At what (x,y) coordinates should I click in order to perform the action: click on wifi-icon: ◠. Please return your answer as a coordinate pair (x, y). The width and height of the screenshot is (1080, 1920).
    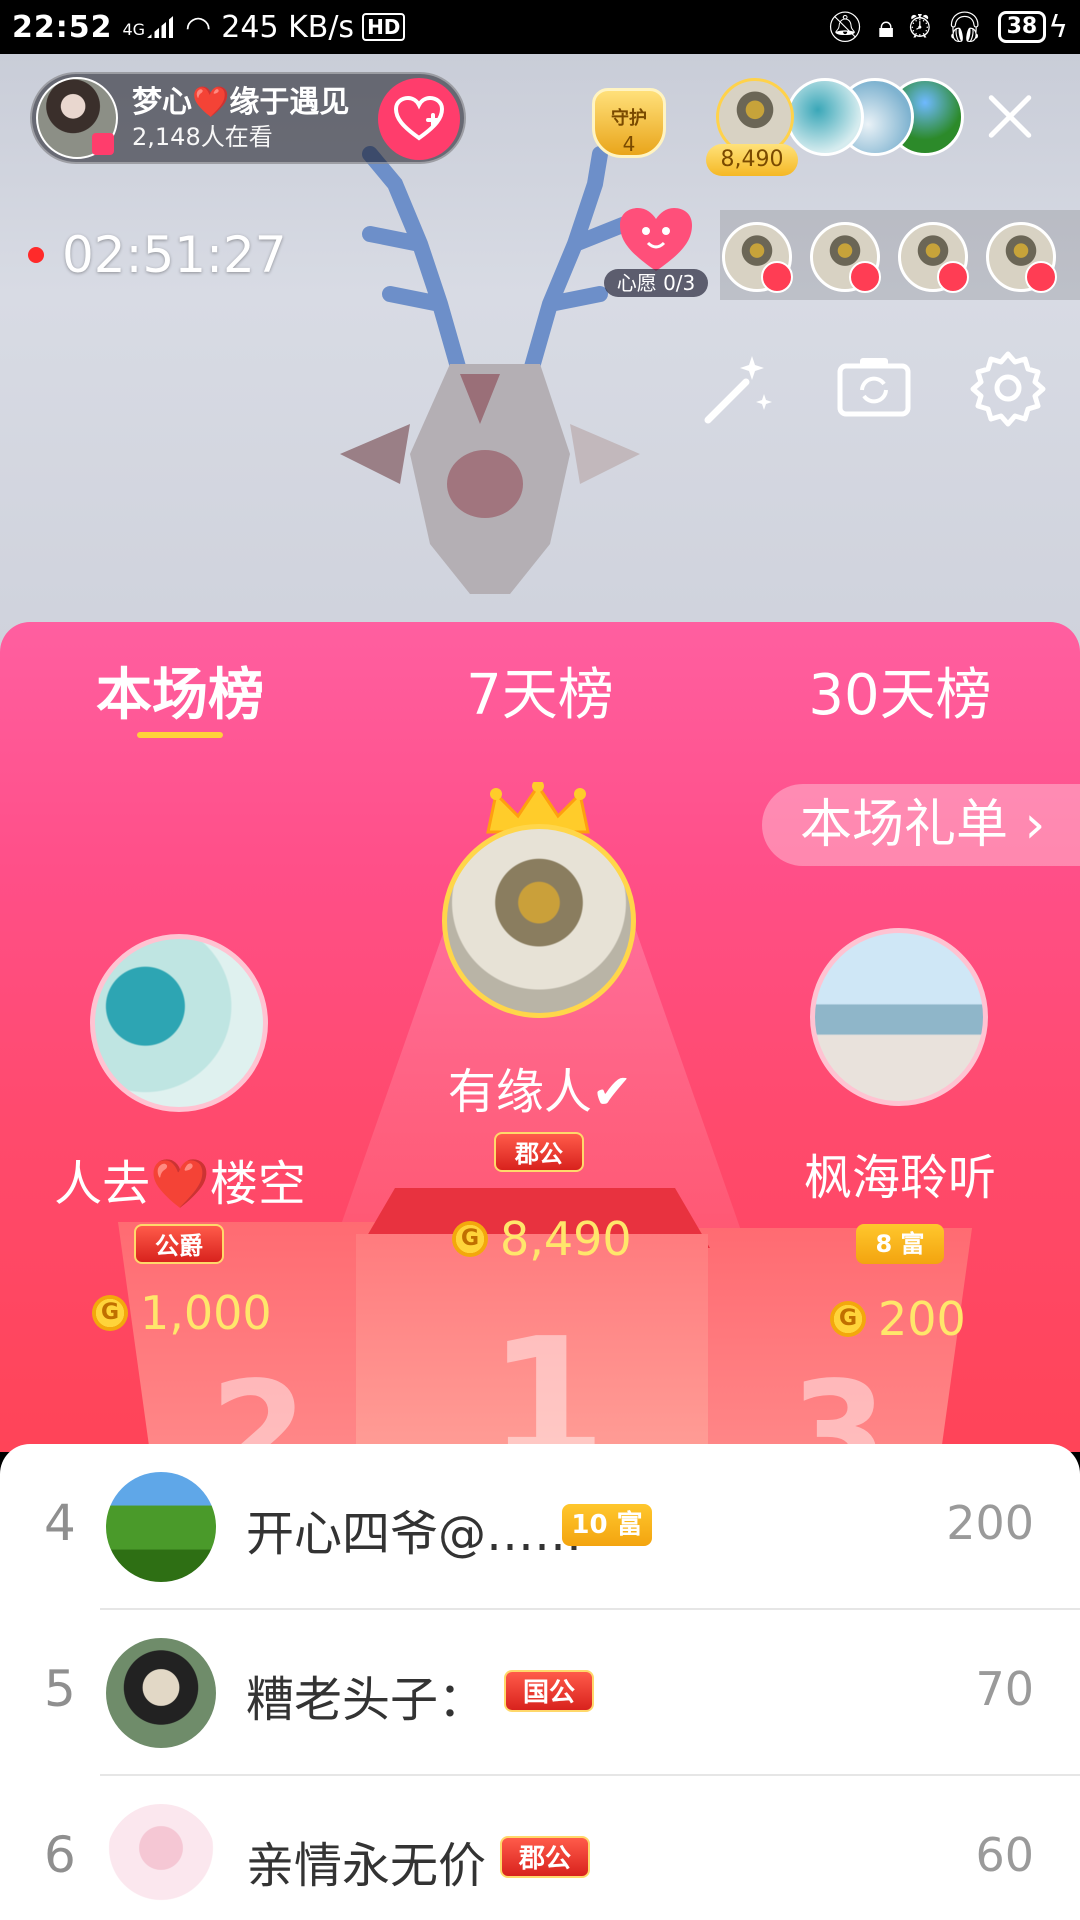
    Looking at the image, I should click on (198, 27).